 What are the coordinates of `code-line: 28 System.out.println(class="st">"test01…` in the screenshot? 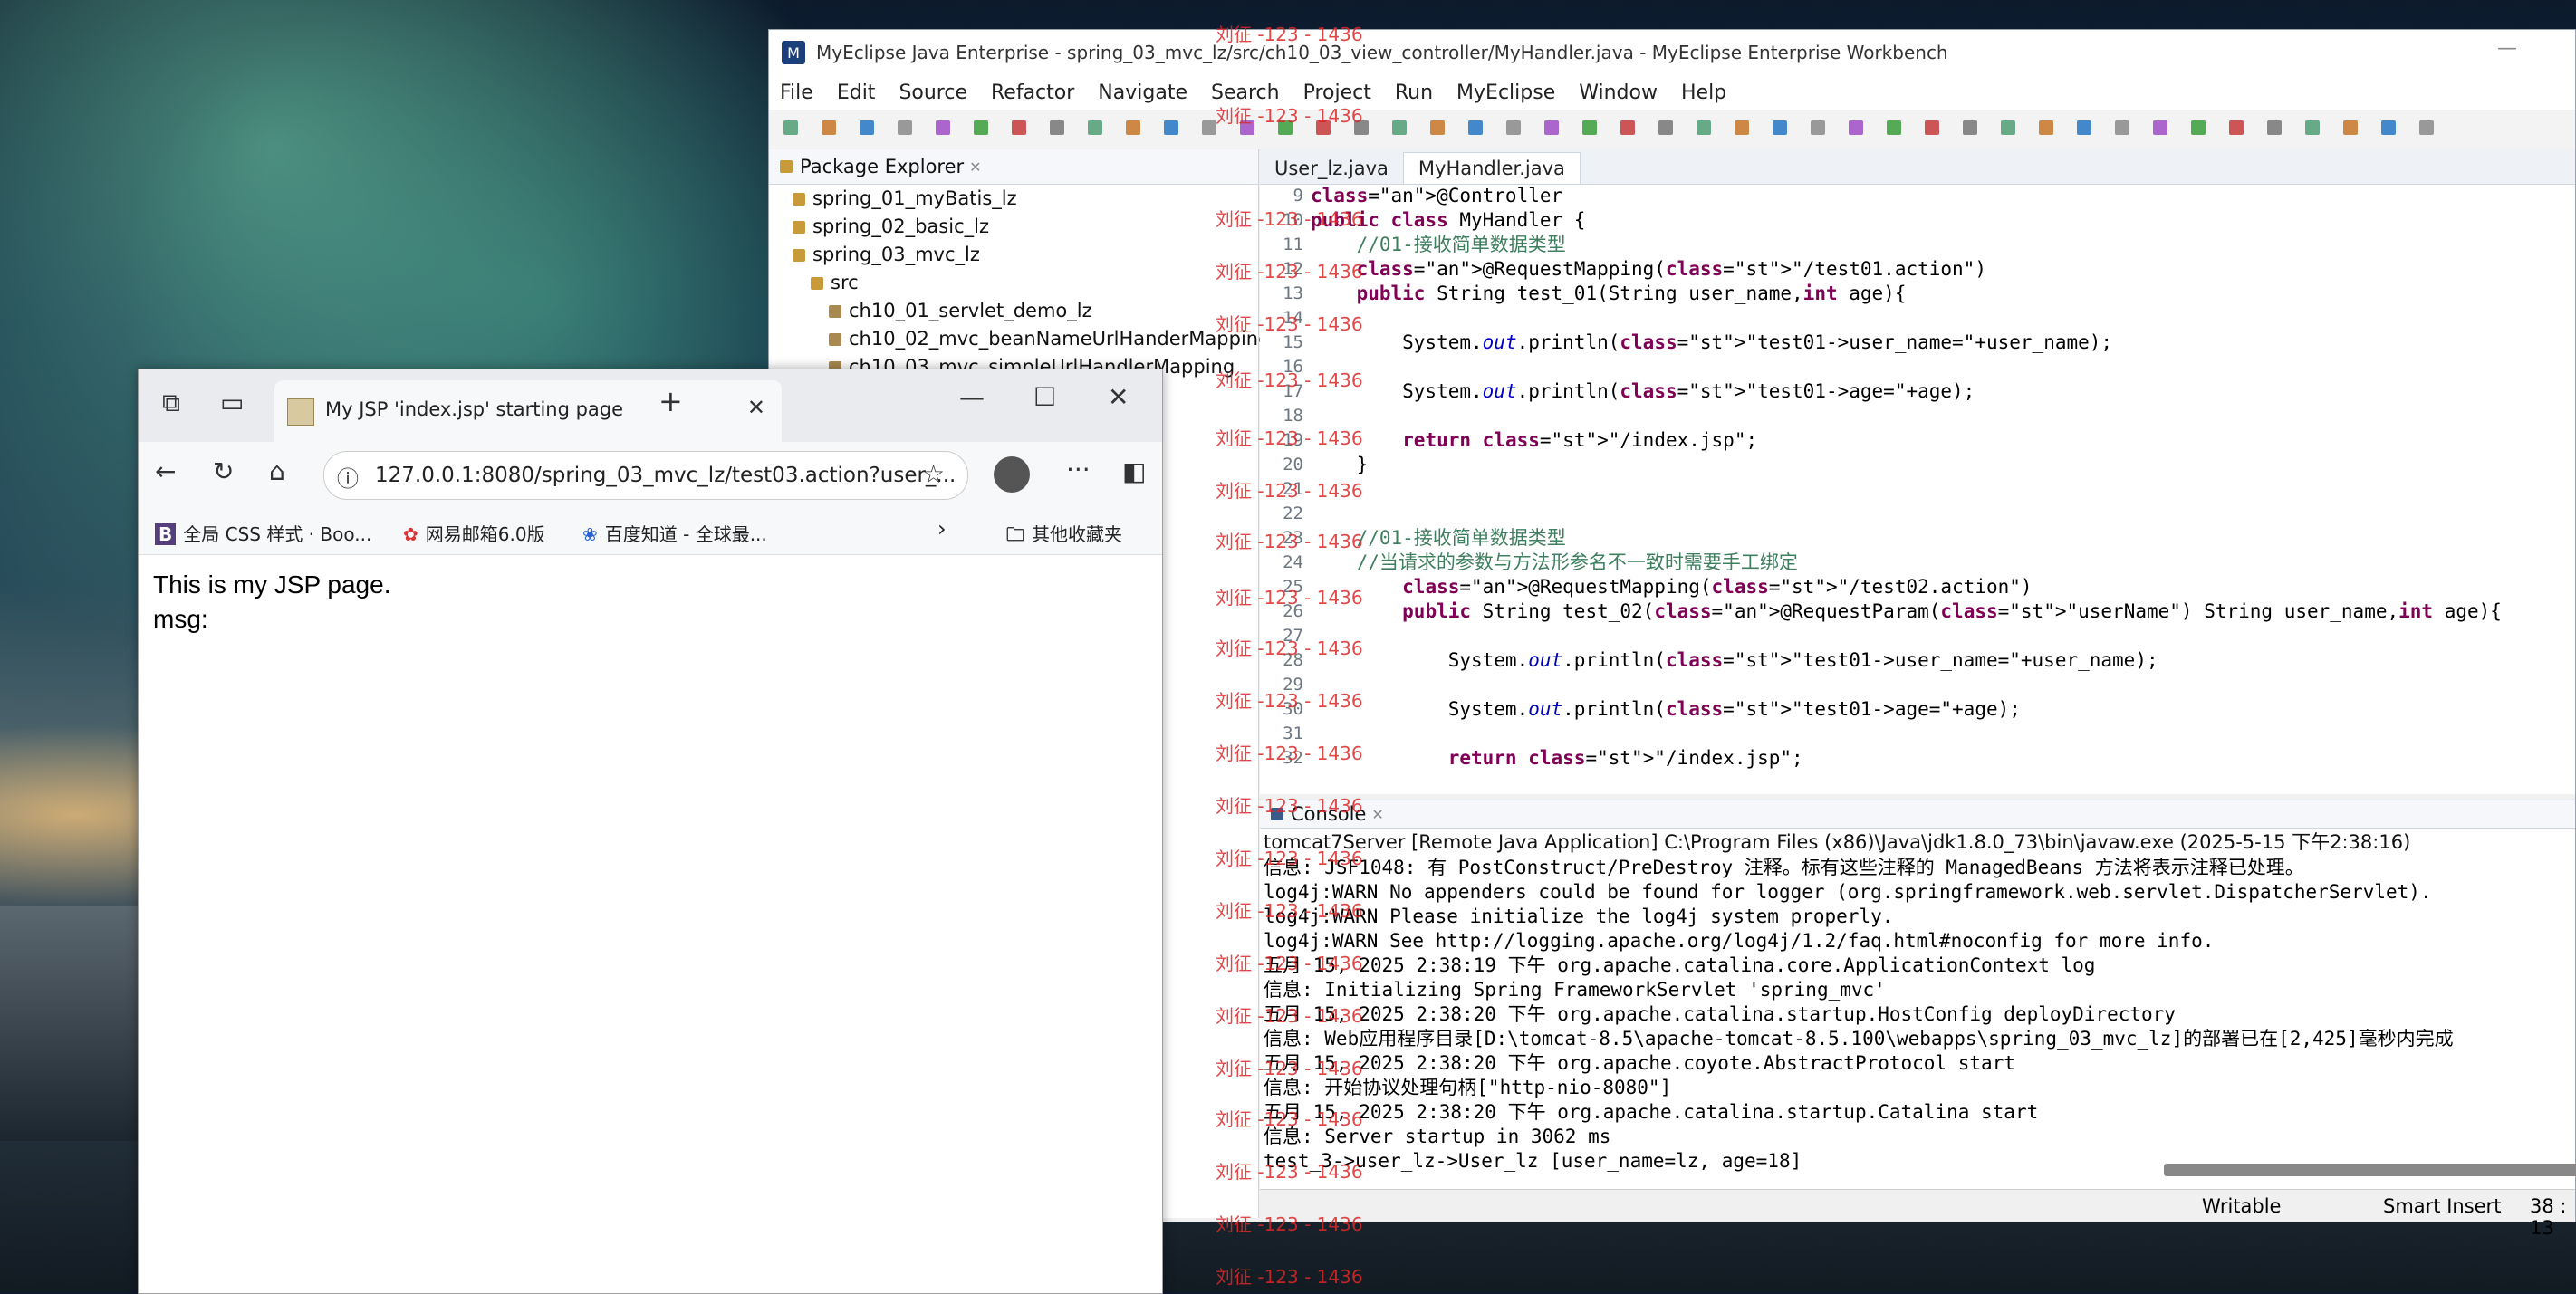 It's located at (1917, 660).